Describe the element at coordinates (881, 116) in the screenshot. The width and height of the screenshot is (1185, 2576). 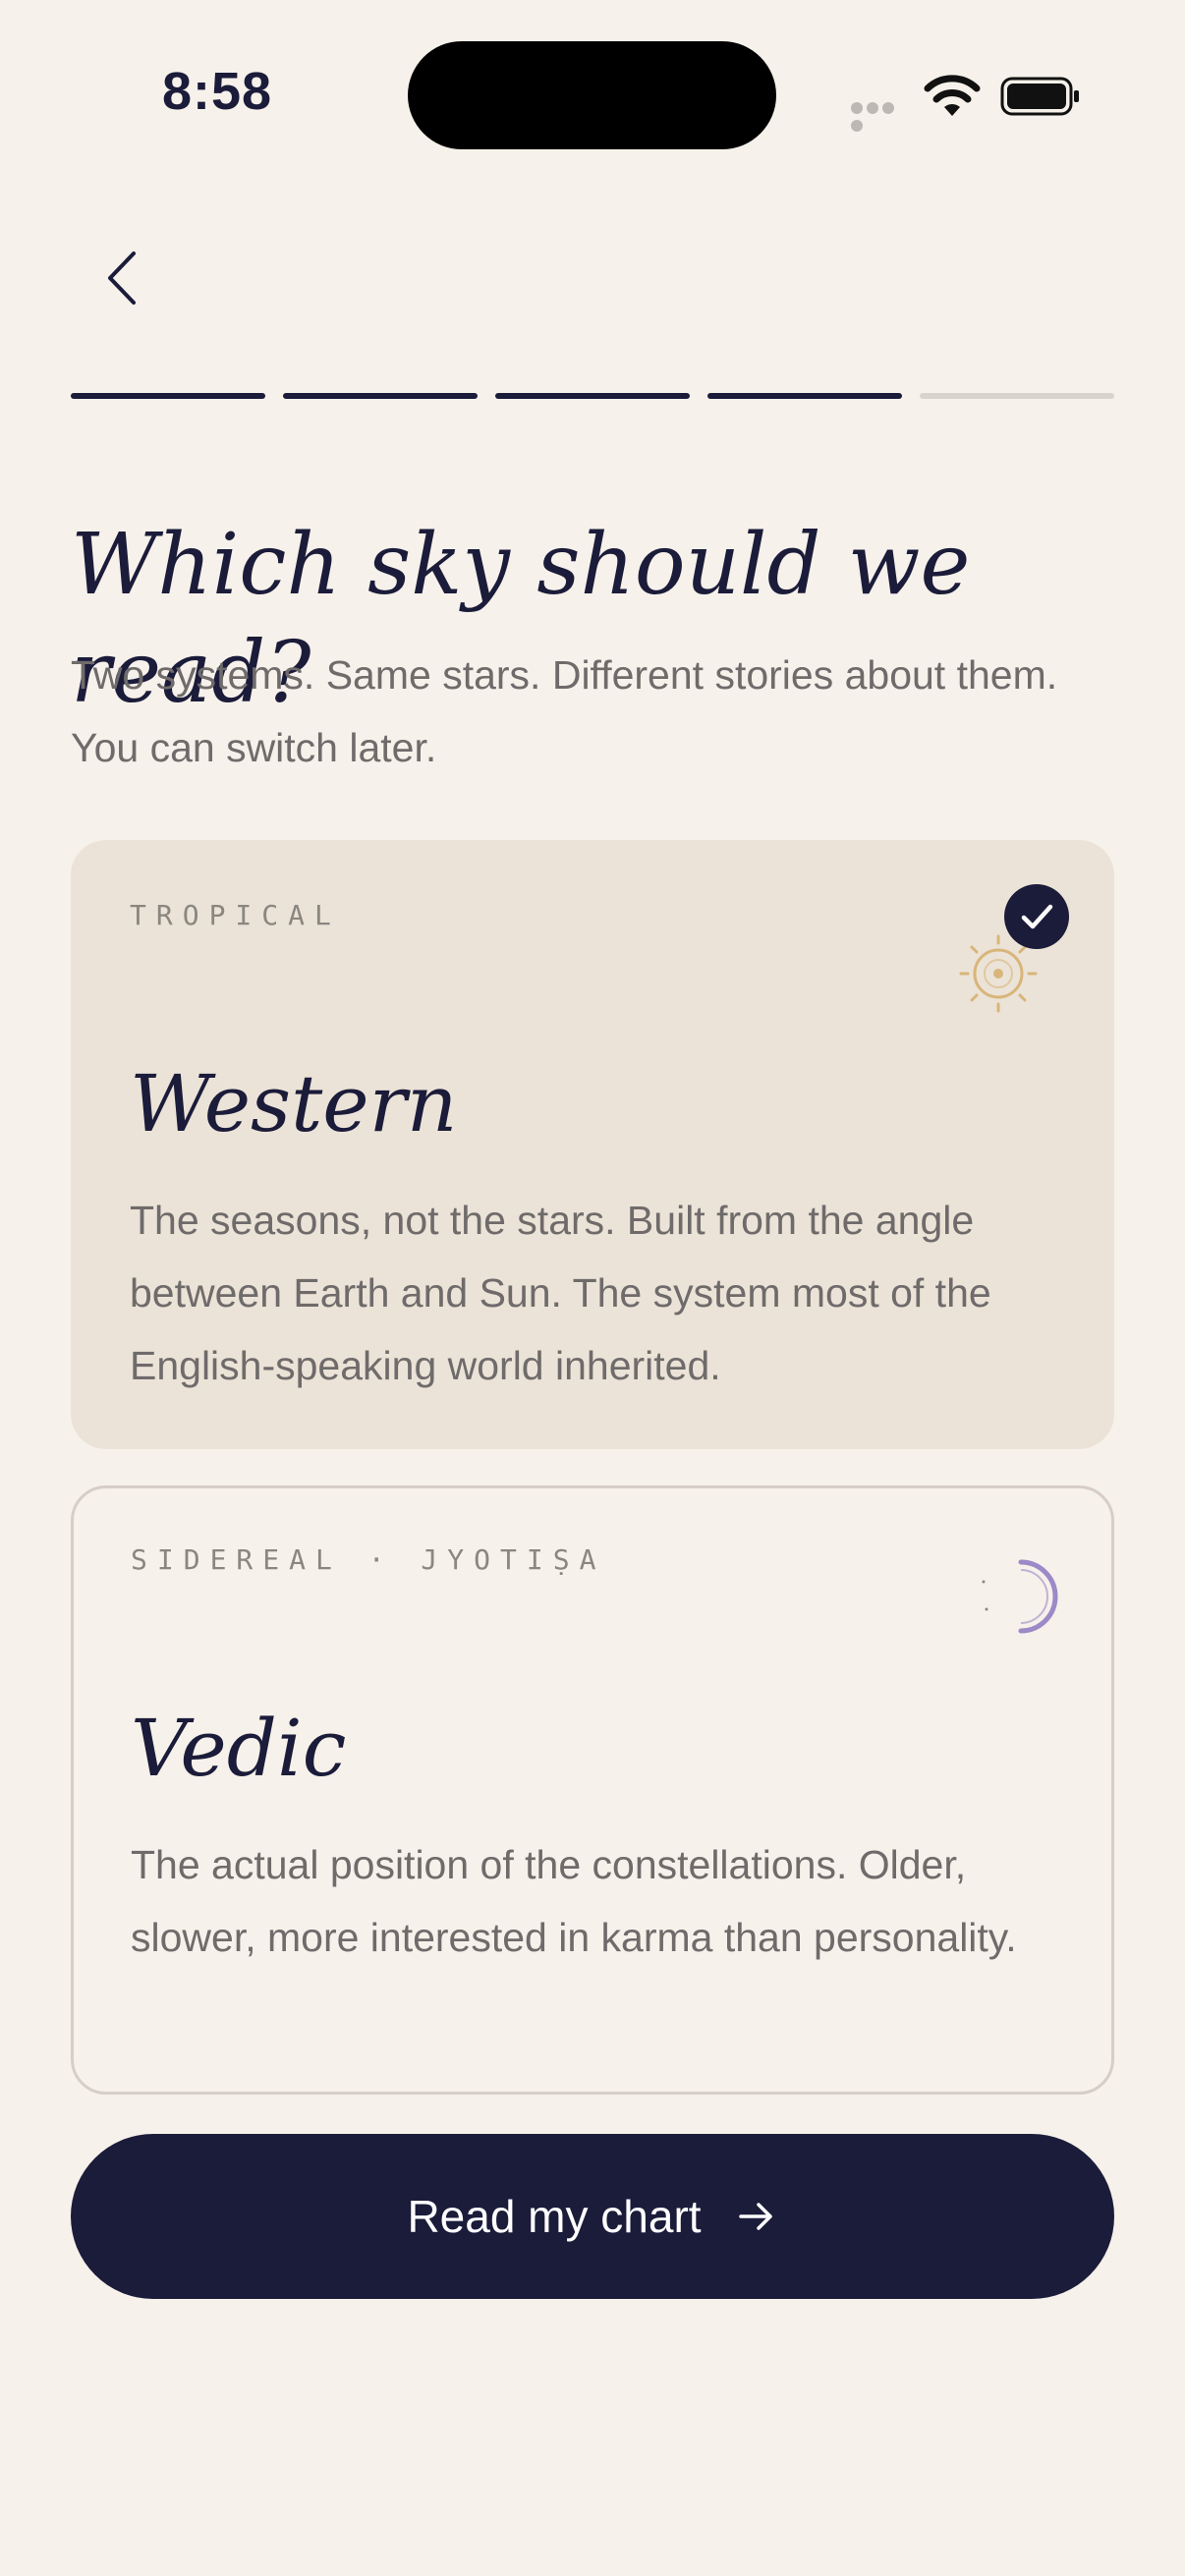
I see `cellular-signal-icon` at that location.